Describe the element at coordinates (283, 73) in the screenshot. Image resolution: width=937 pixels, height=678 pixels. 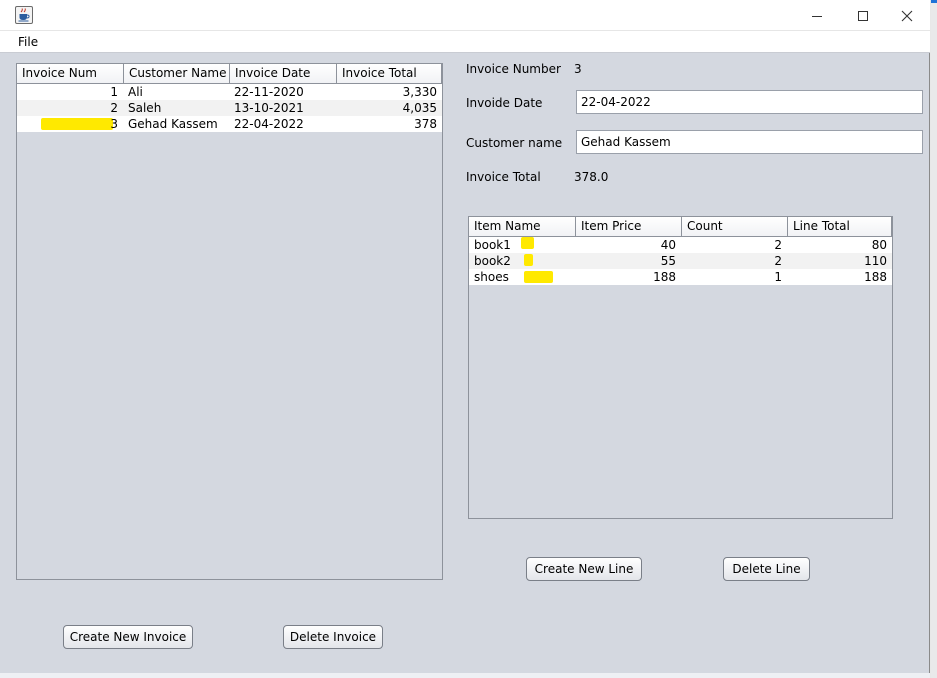
I see `column-invoice-date: Invoice Date` at that location.